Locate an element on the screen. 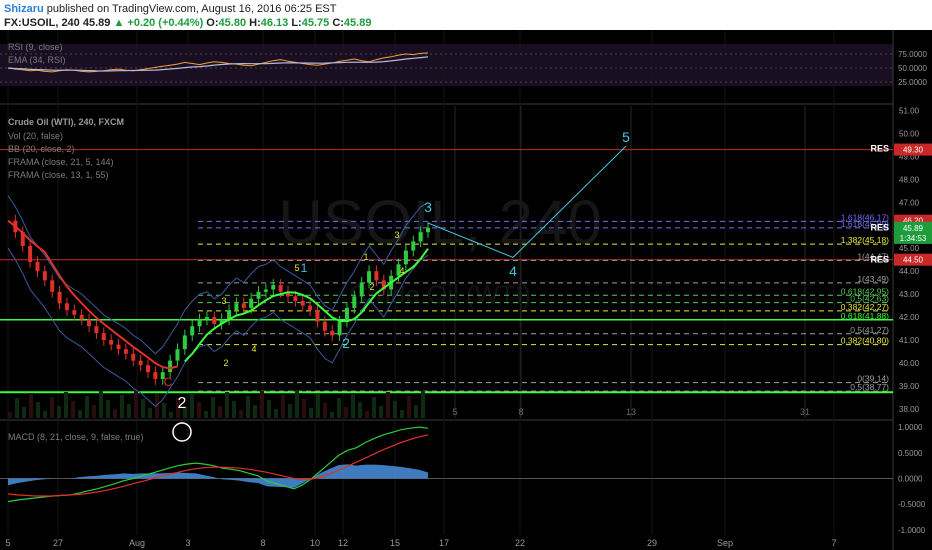  low-value: 45.75 is located at coordinates (315, 23).